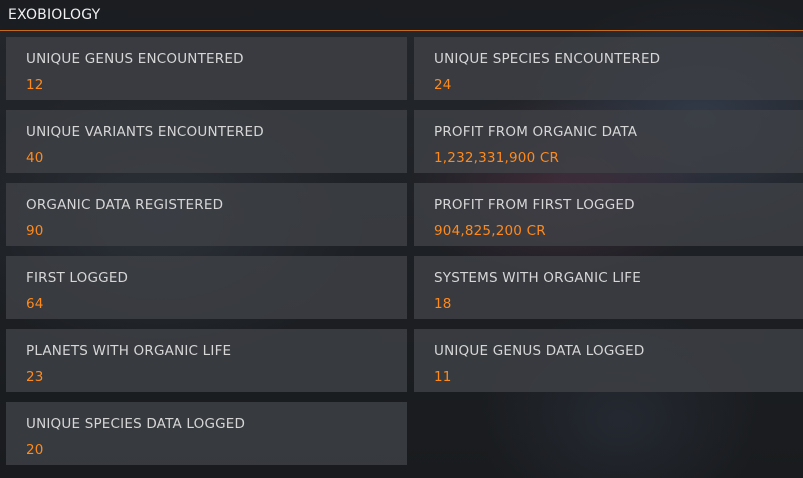  What do you see at coordinates (206, 68) in the screenshot?
I see `stat-card-unique-genus-encountered: UNIQUE GENUS ENCOUNTERED 12` at bounding box center [206, 68].